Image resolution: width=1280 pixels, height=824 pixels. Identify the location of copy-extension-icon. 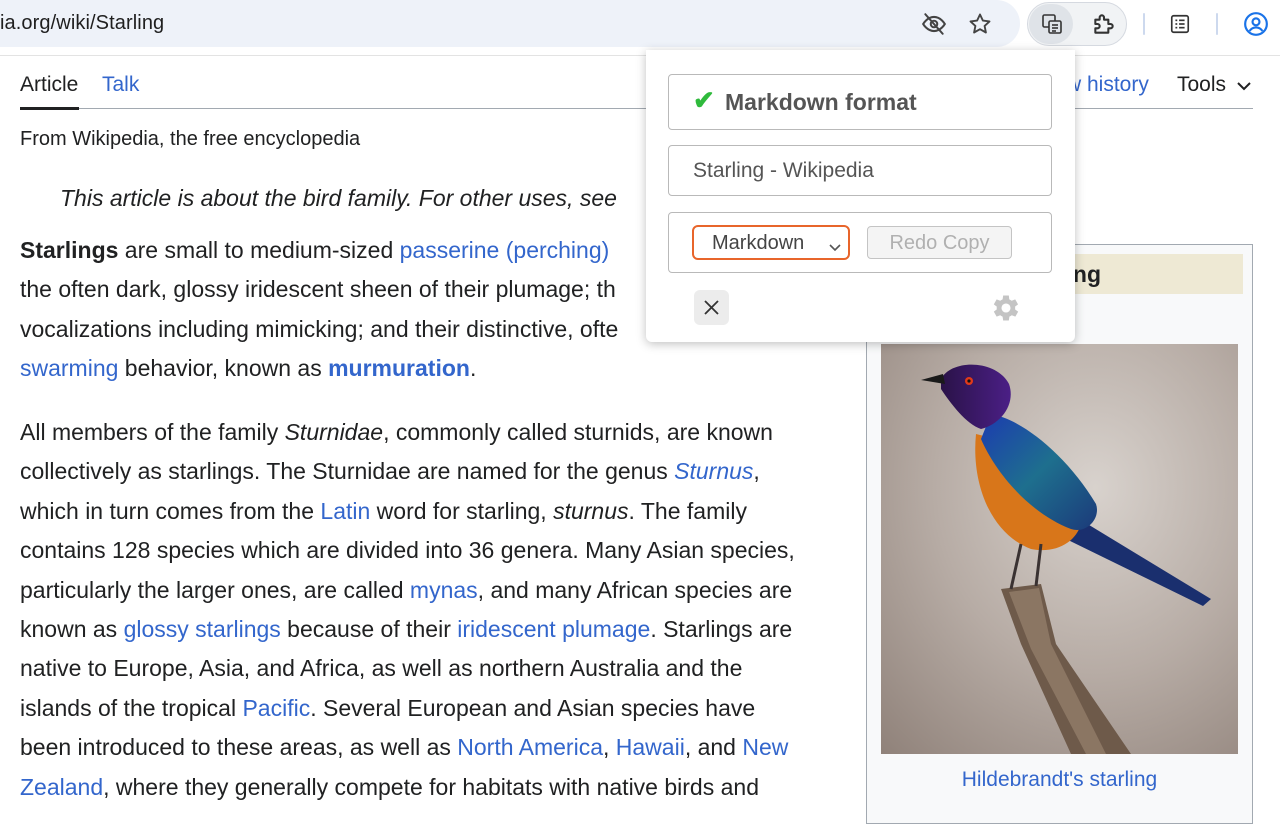
(1052, 24).